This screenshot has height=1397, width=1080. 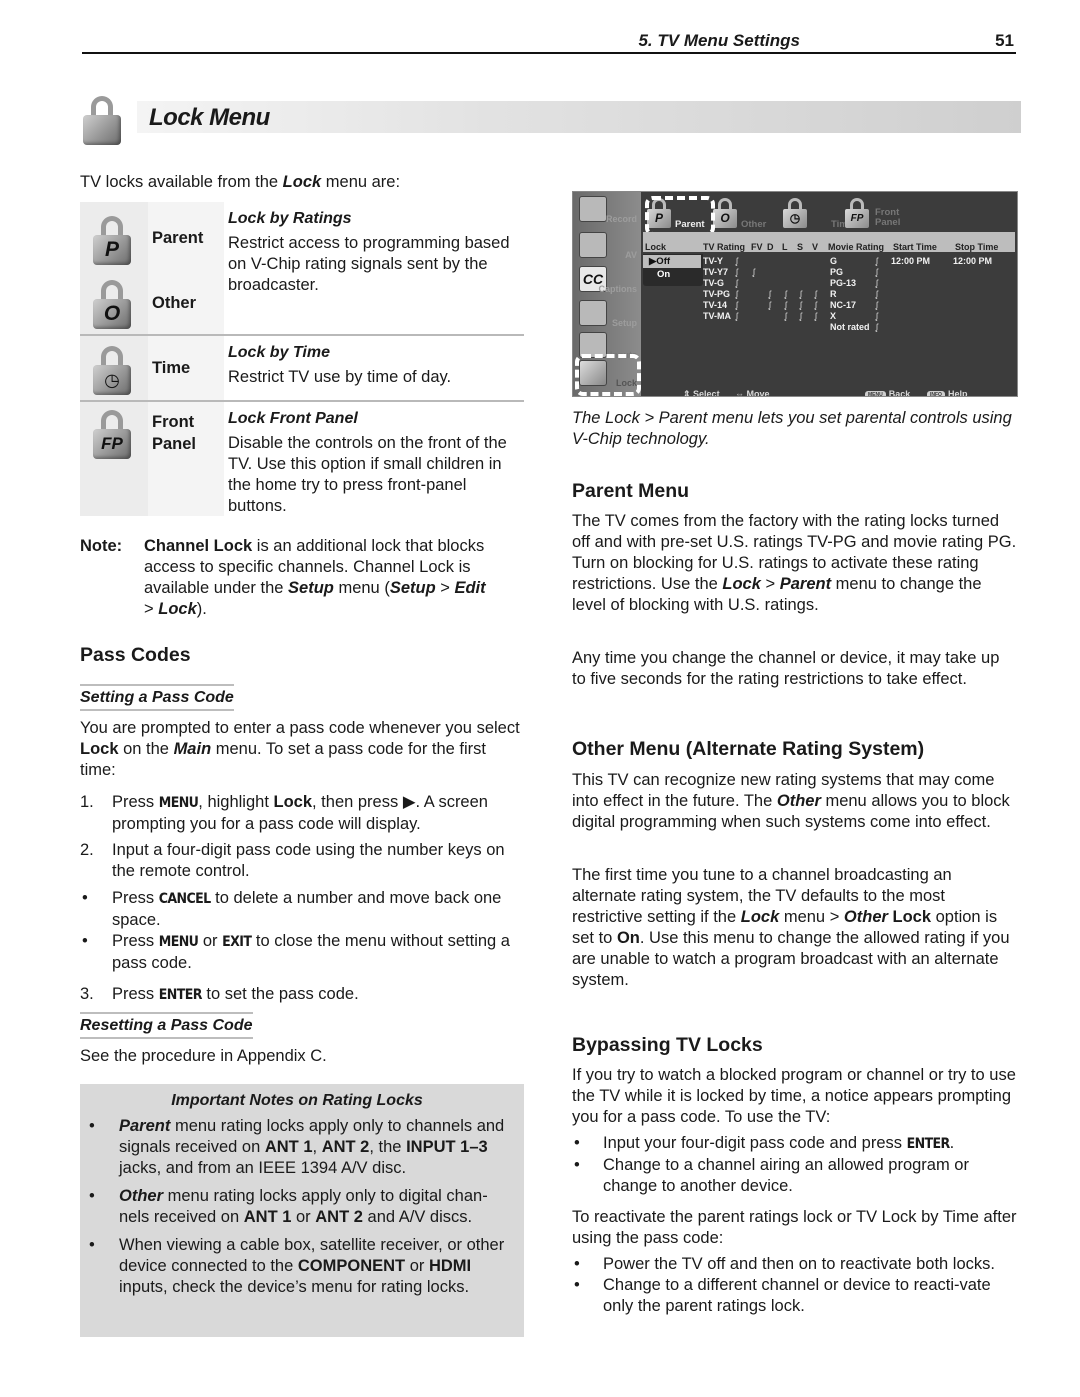 I want to click on movie-rating-label: PG, so click(x=837, y=272).